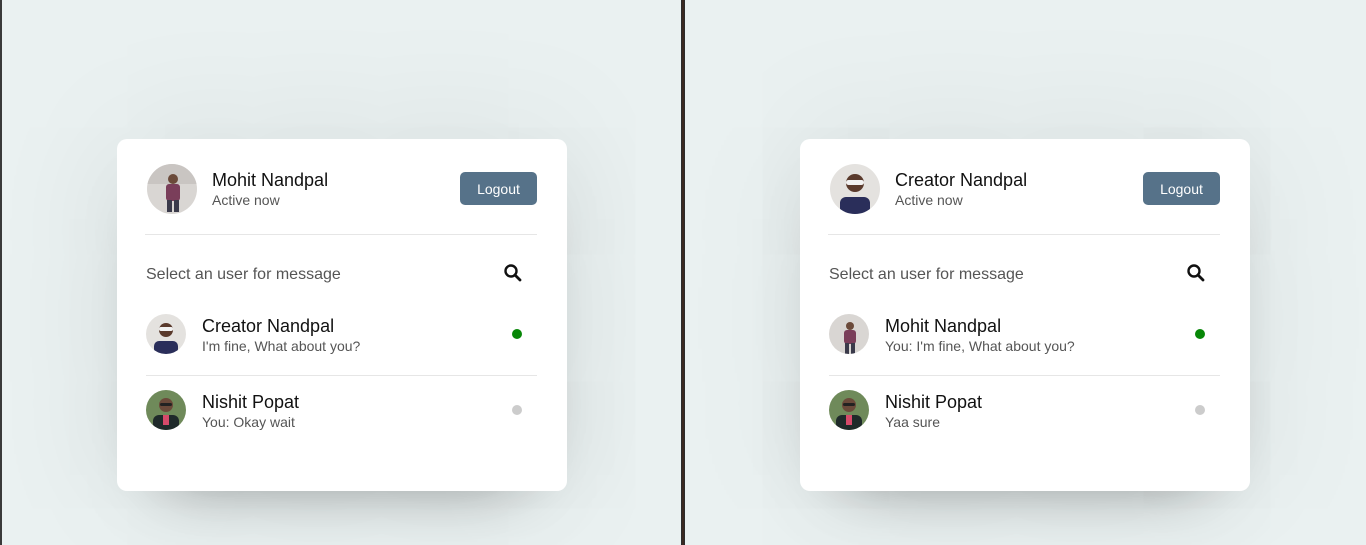  What do you see at coordinates (943, 326) in the screenshot?
I see `contact-name: Mohit Nandpal` at bounding box center [943, 326].